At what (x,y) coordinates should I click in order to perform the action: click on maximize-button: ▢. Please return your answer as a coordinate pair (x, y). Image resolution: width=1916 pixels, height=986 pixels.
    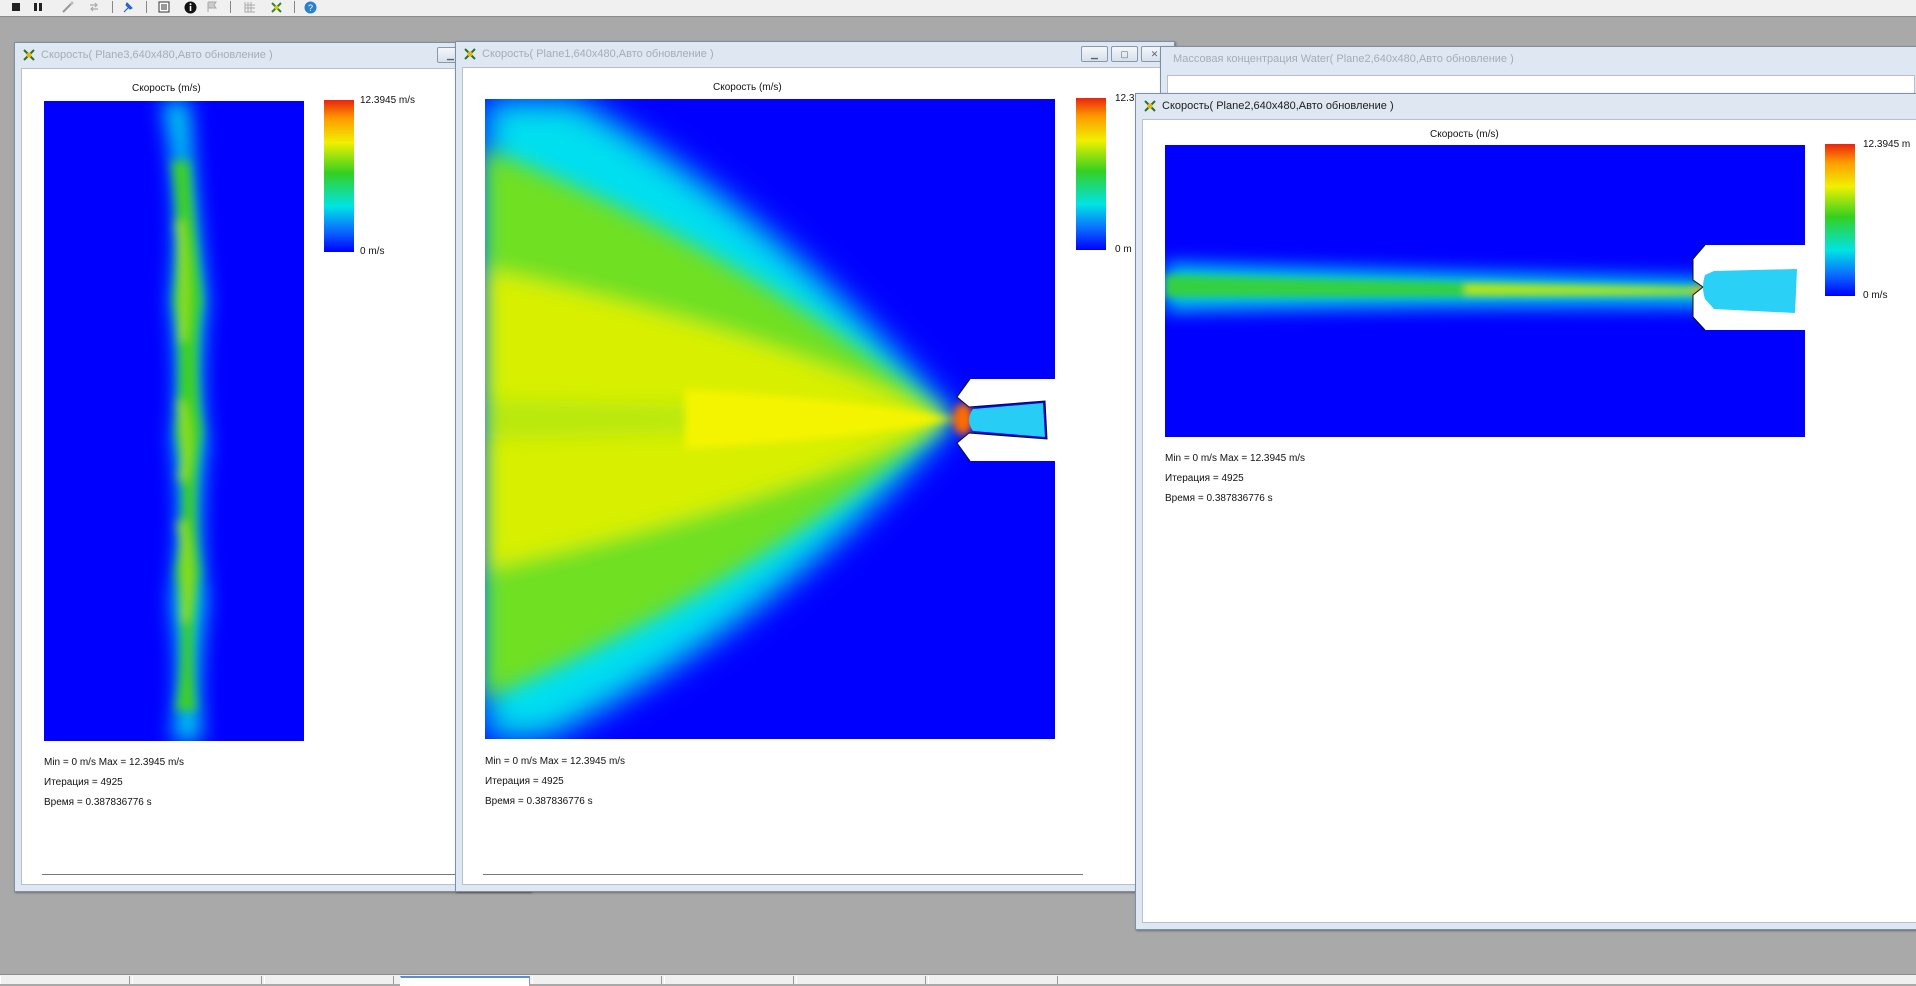
    Looking at the image, I should click on (1124, 54).